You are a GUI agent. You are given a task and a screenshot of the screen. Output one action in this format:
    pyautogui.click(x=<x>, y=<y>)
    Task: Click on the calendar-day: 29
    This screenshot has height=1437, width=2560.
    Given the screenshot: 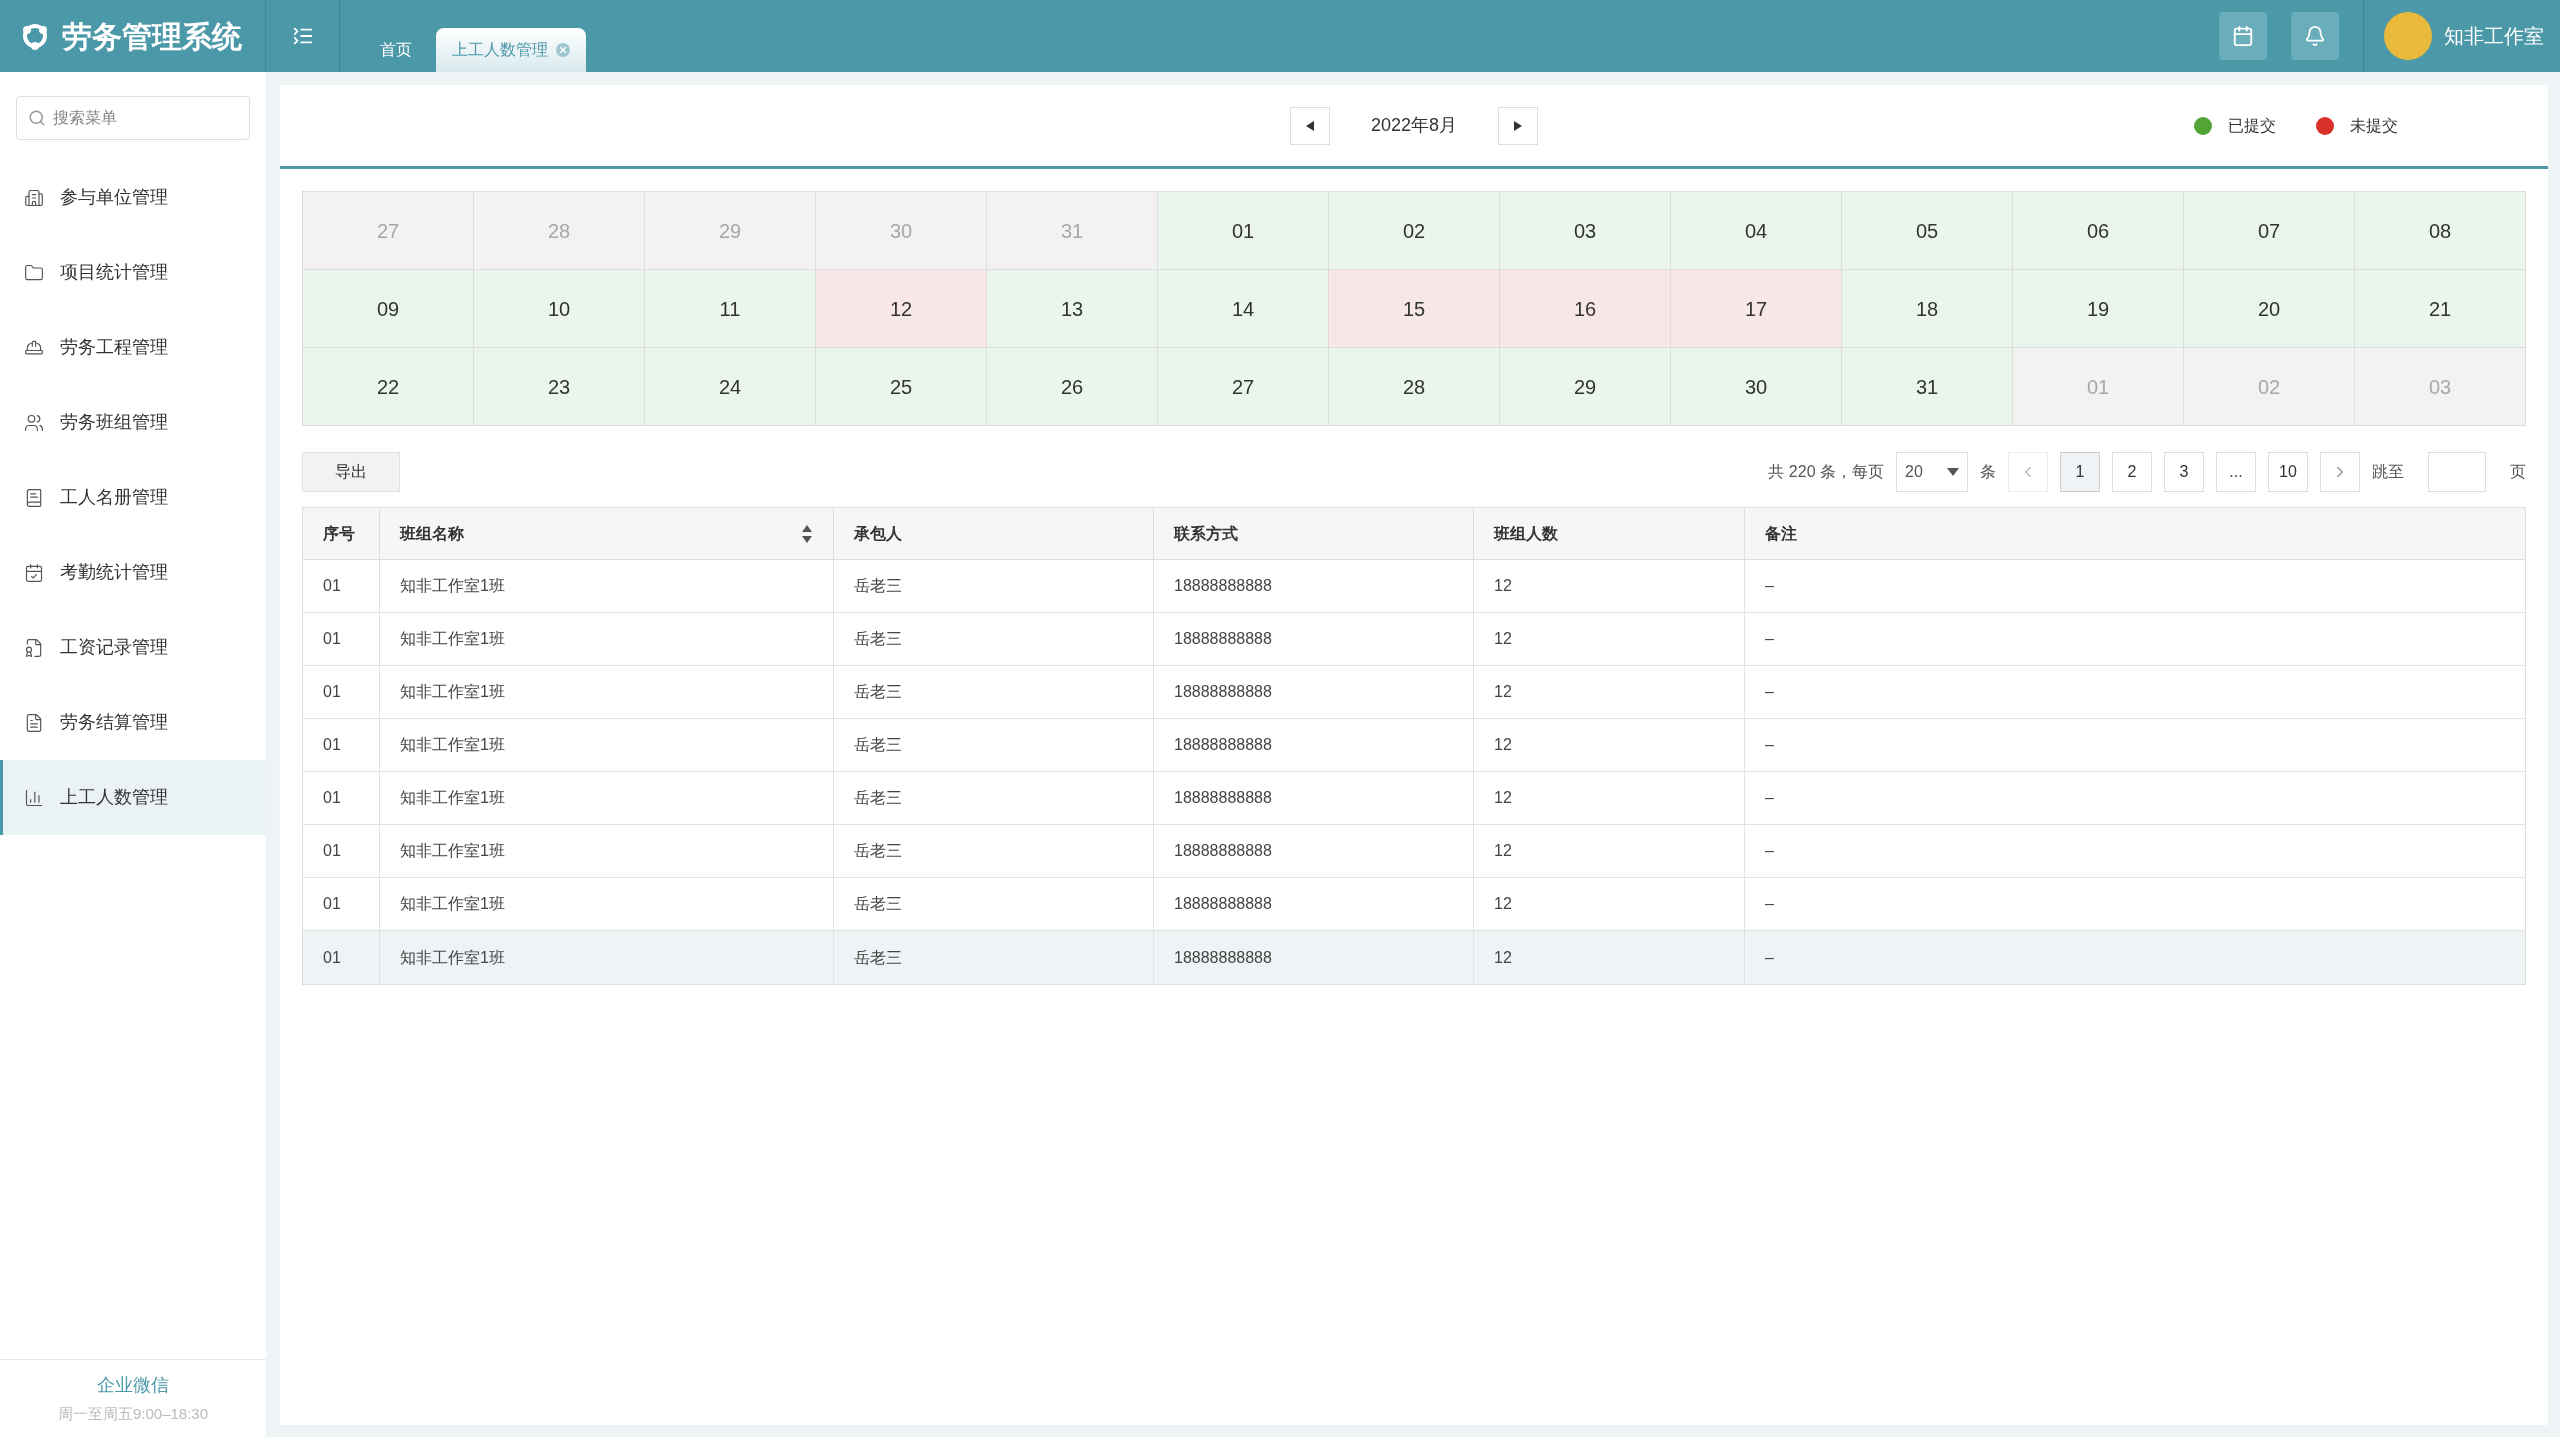 What is the action you would take?
    pyautogui.click(x=1585, y=387)
    